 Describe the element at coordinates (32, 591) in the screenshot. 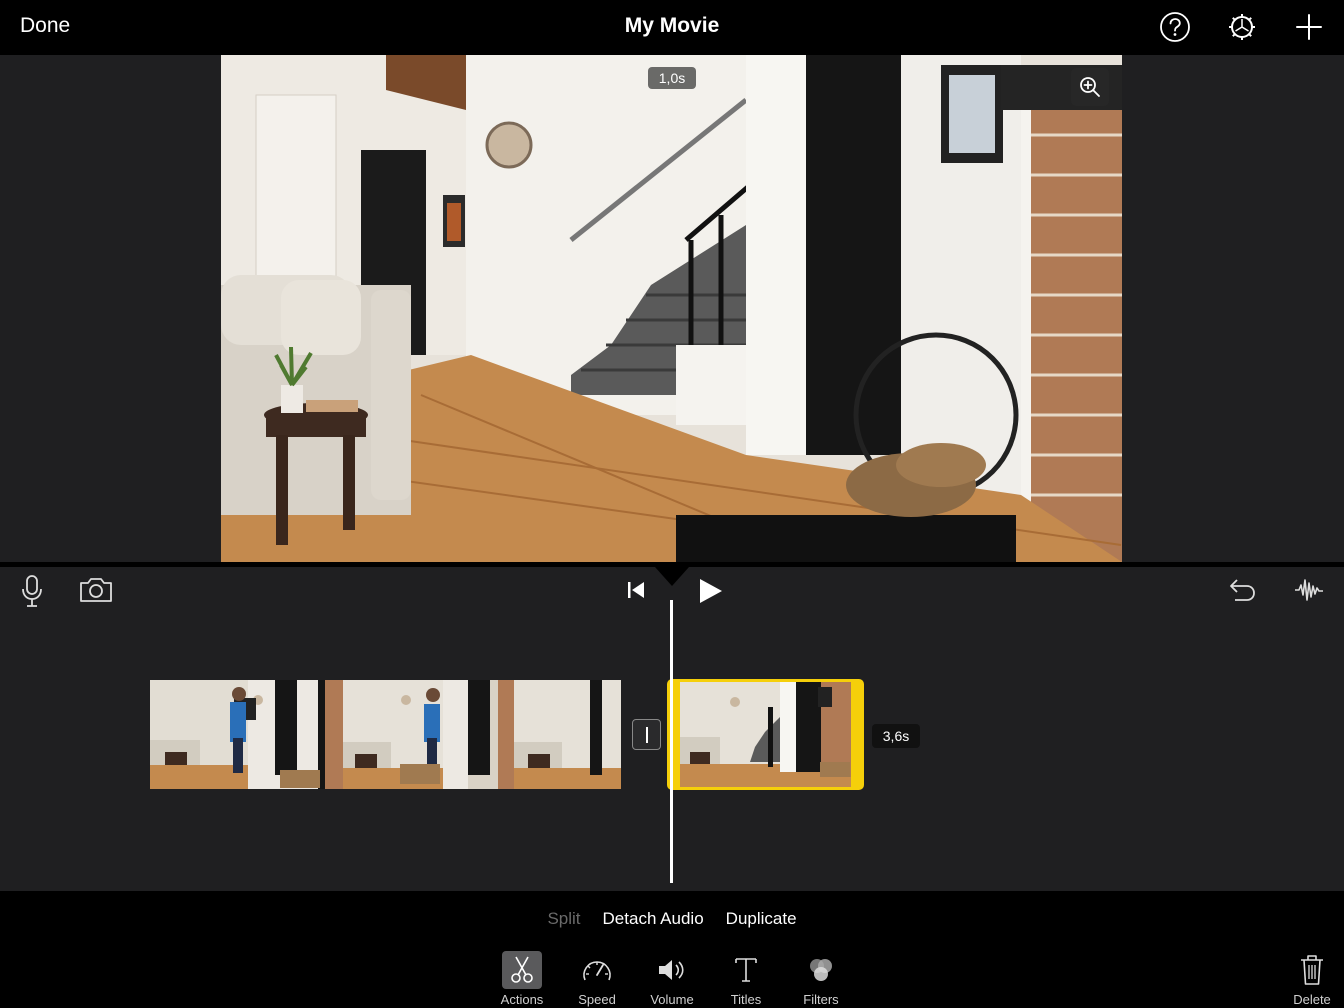

I see `microphone-icon` at that location.